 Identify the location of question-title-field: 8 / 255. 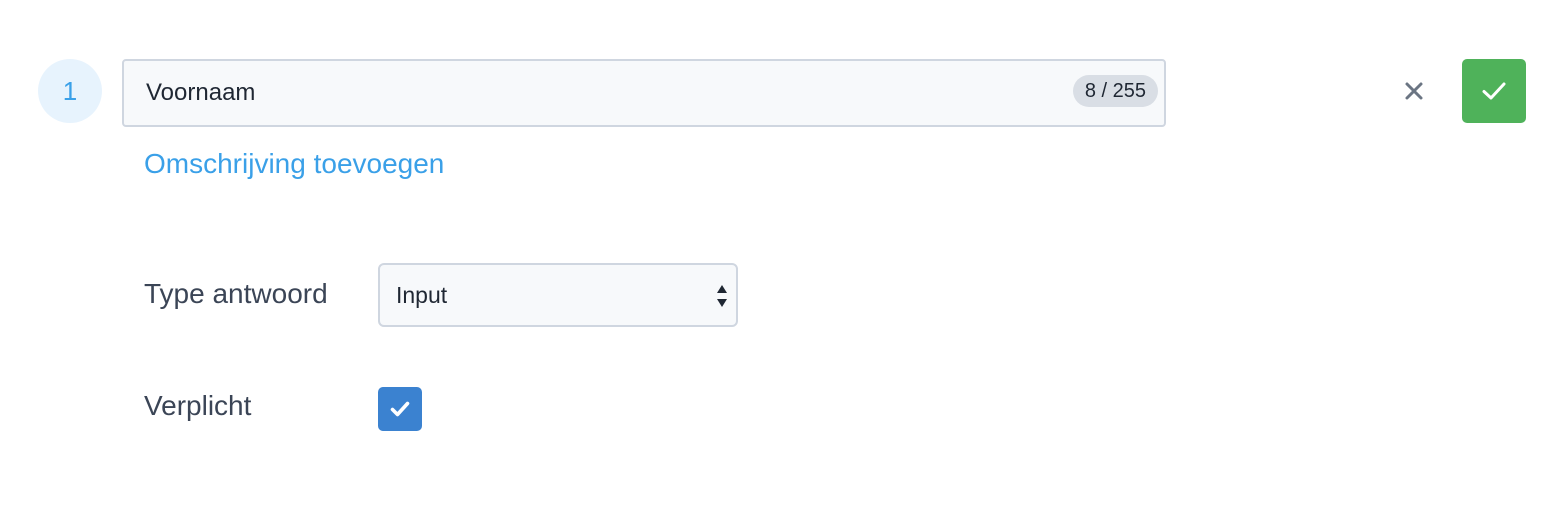
(644, 93).